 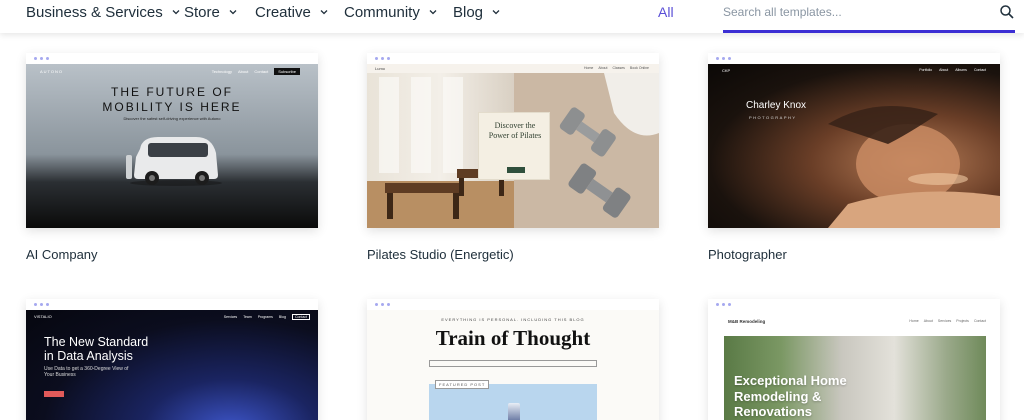 I want to click on preview-headline-line: THE FUTURE OF, so click(x=172, y=92).